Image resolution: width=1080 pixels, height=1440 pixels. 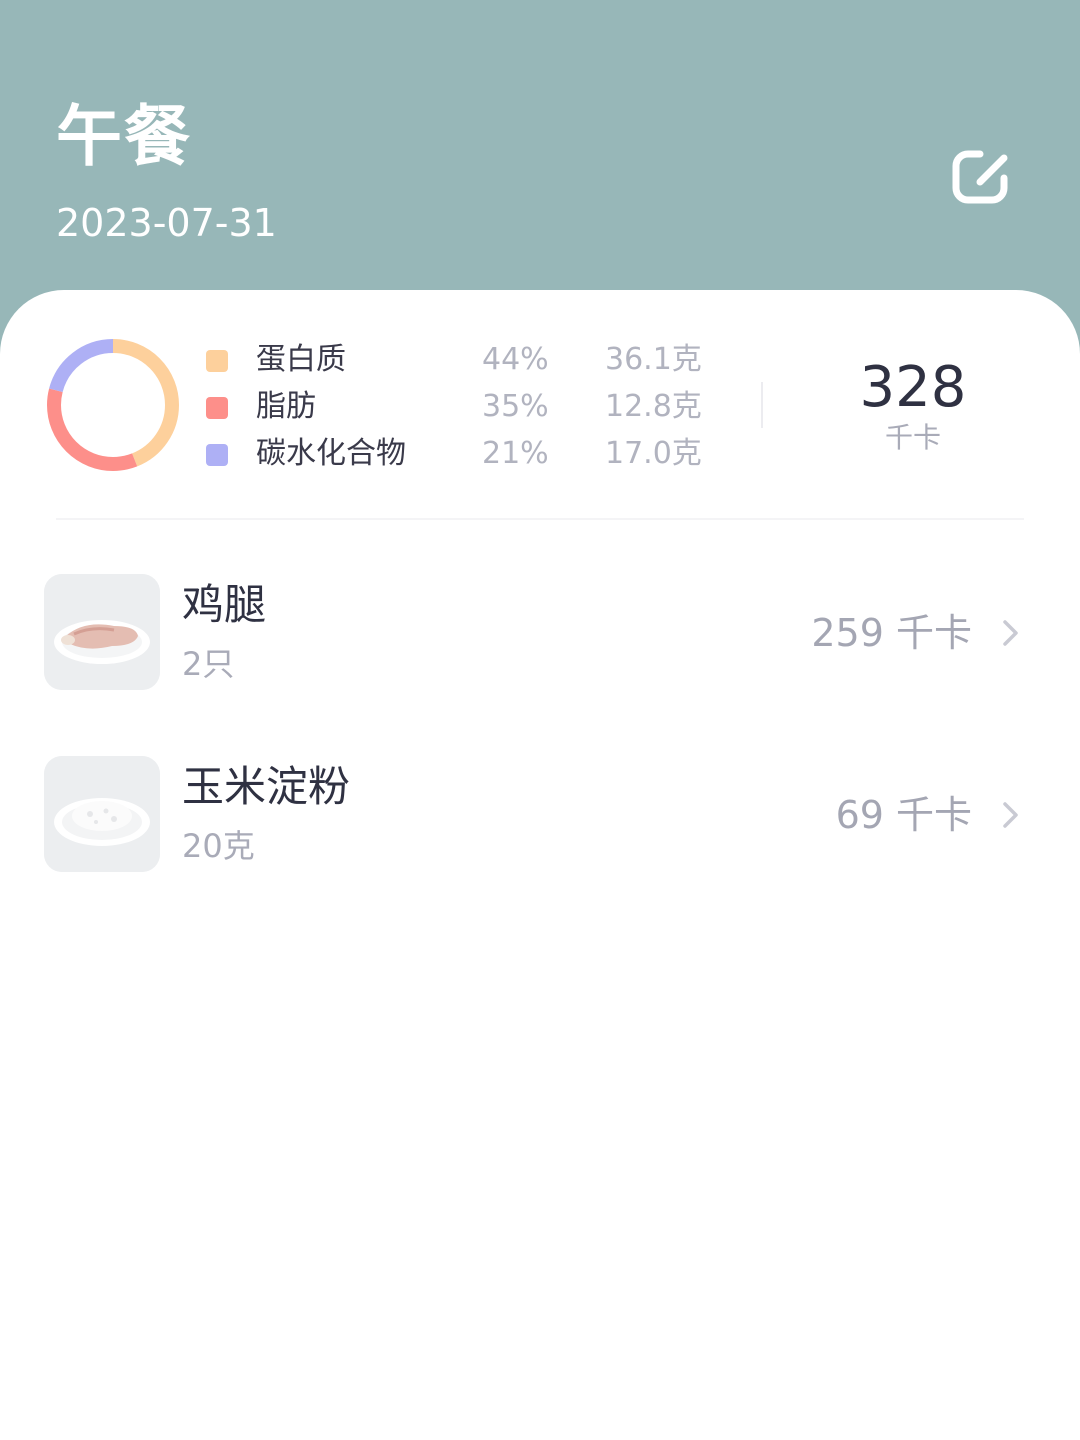 I want to click on macro-row-fat: 脂肪 35% 12.8克, so click(x=360, y=406).